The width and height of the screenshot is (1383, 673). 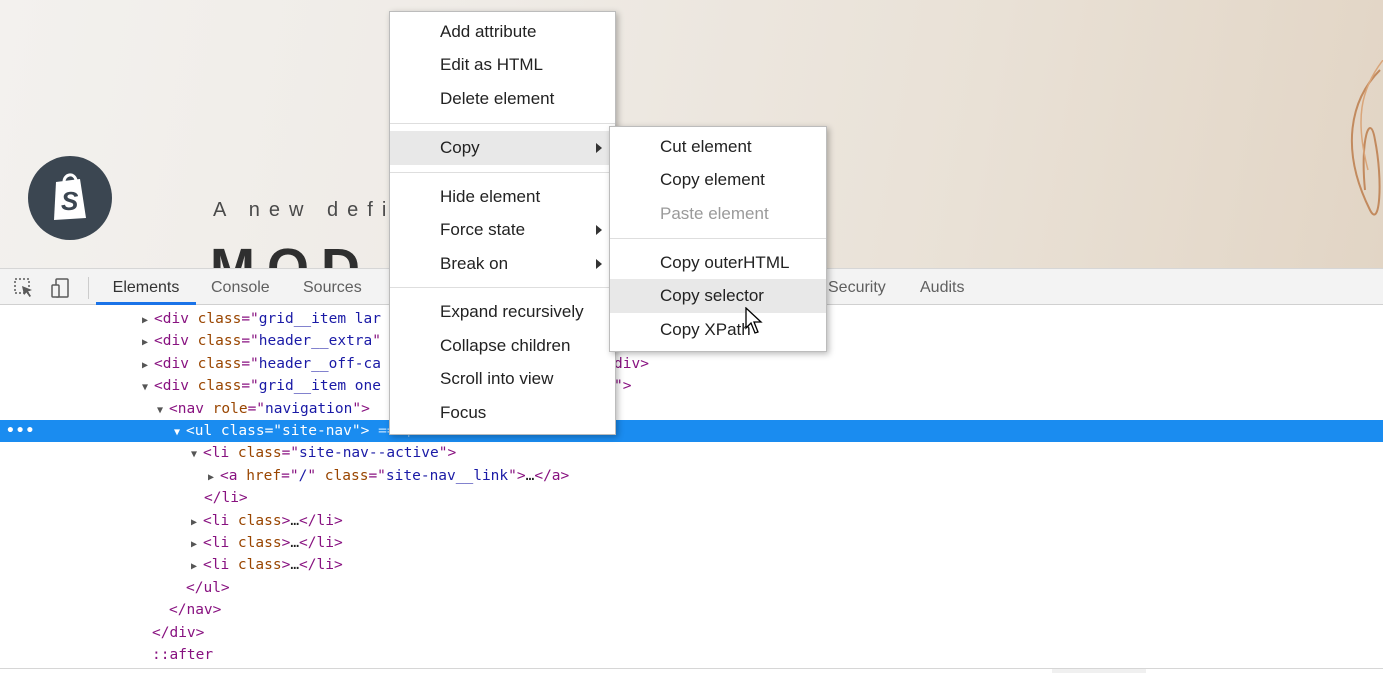 What do you see at coordinates (718, 330) in the screenshot?
I see `copy-submenu-item-copy-xpath: Copy XPath` at bounding box center [718, 330].